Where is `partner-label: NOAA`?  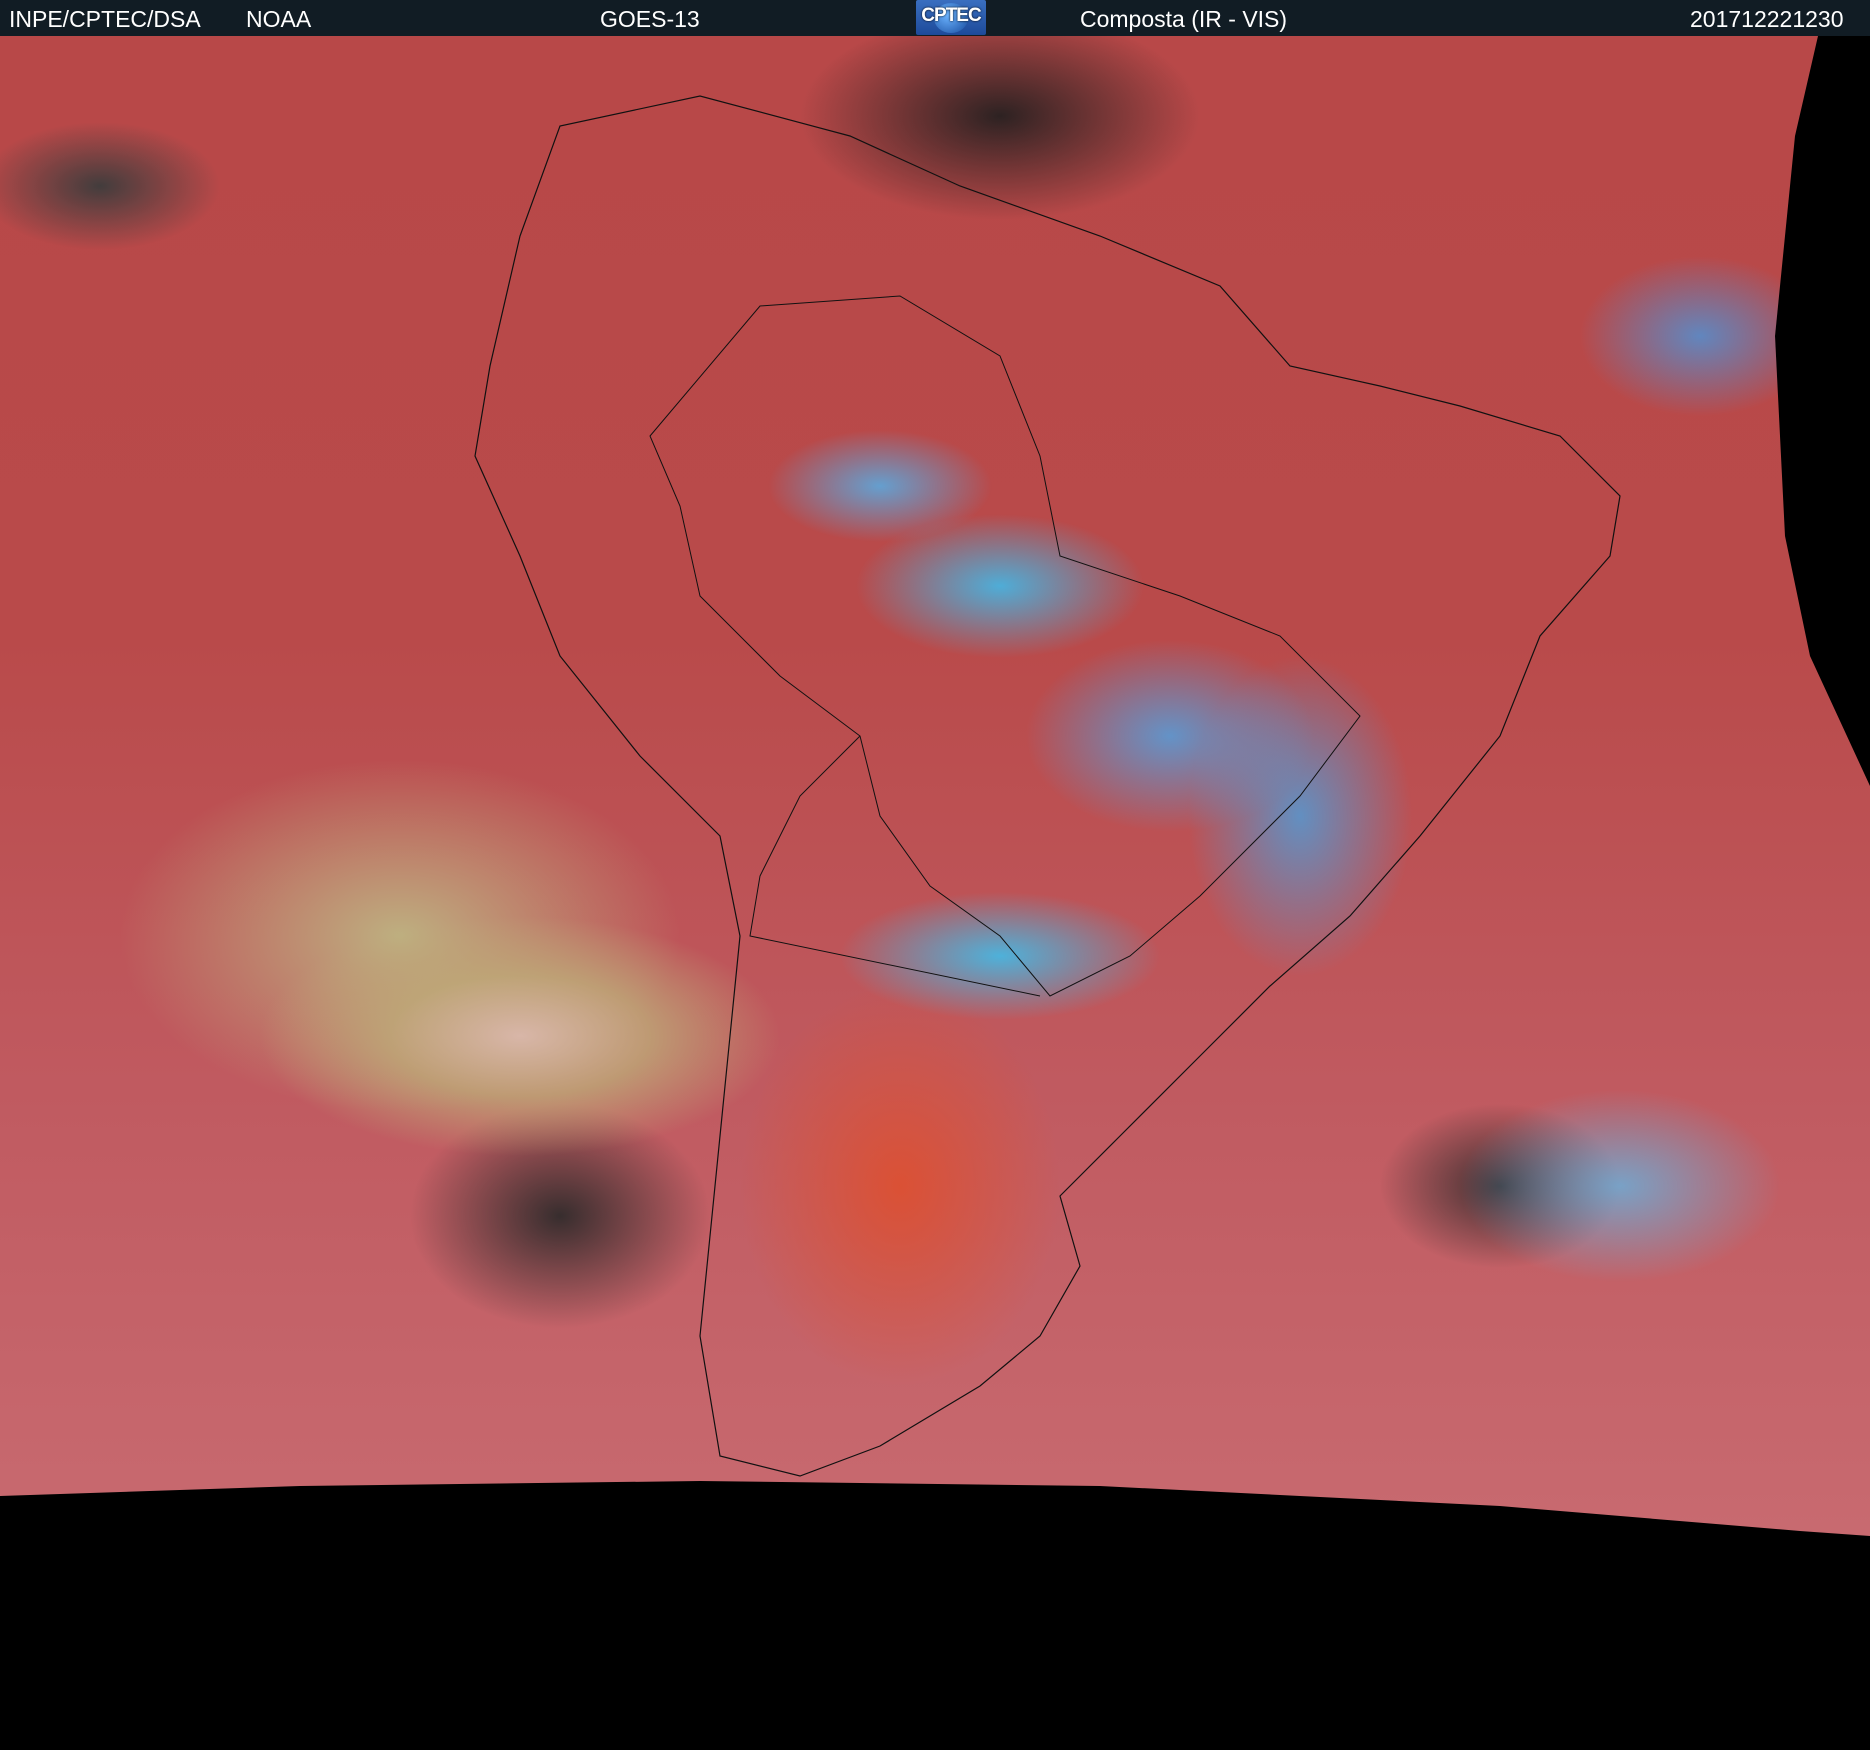 partner-label: NOAA is located at coordinates (279, 19).